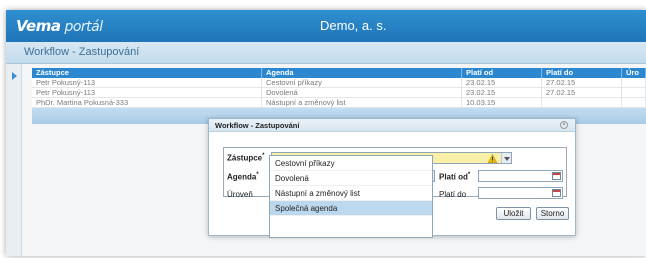 The width and height of the screenshot is (646, 258). What do you see at coordinates (502, 73) in the screenshot?
I see `column-header-plati-od: Platí od` at bounding box center [502, 73].